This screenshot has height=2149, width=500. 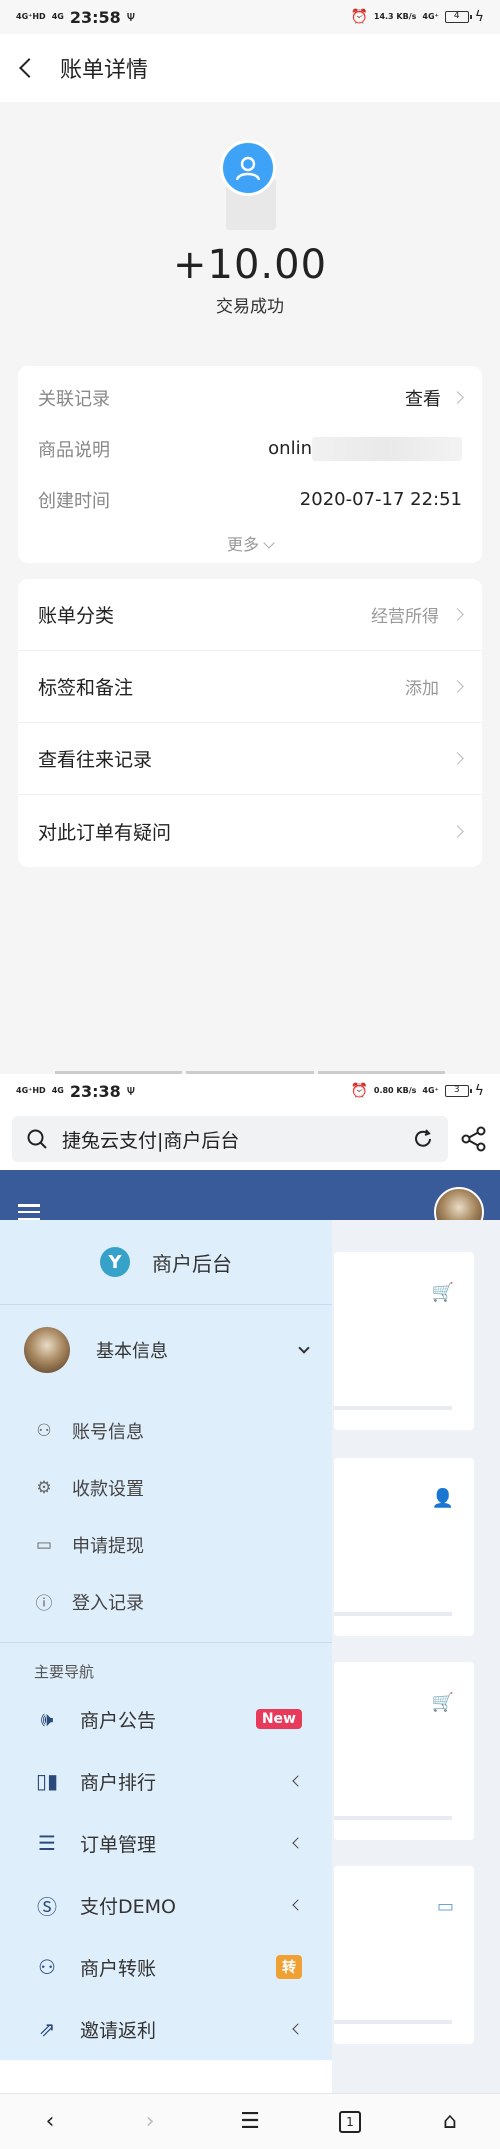 What do you see at coordinates (115, 1262) in the screenshot?
I see `logo-icon: Y` at bounding box center [115, 1262].